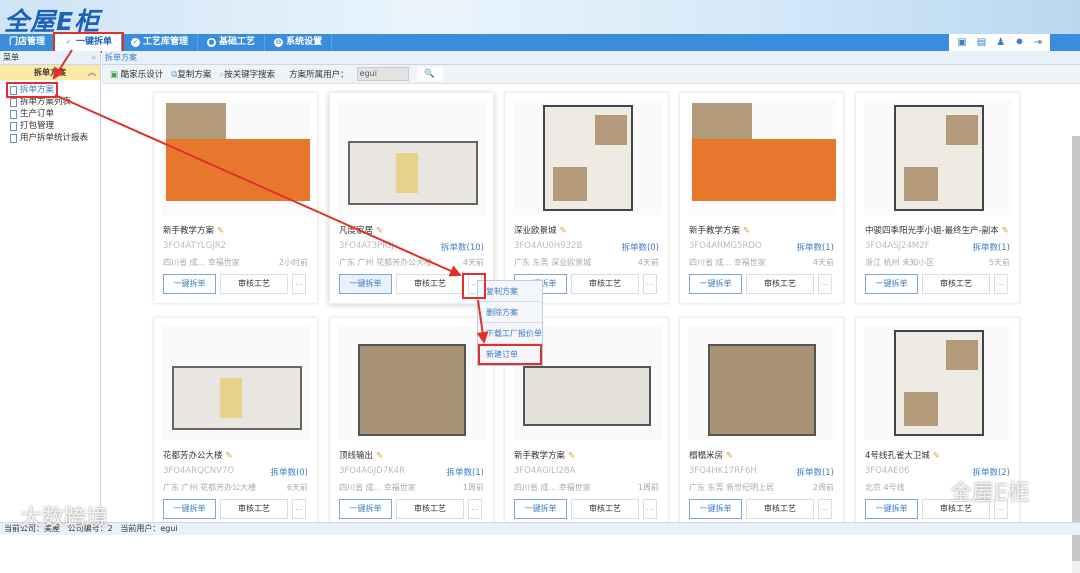  I want to click on keyword-search-button: ⌕按关键字搜索, so click(247, 74).